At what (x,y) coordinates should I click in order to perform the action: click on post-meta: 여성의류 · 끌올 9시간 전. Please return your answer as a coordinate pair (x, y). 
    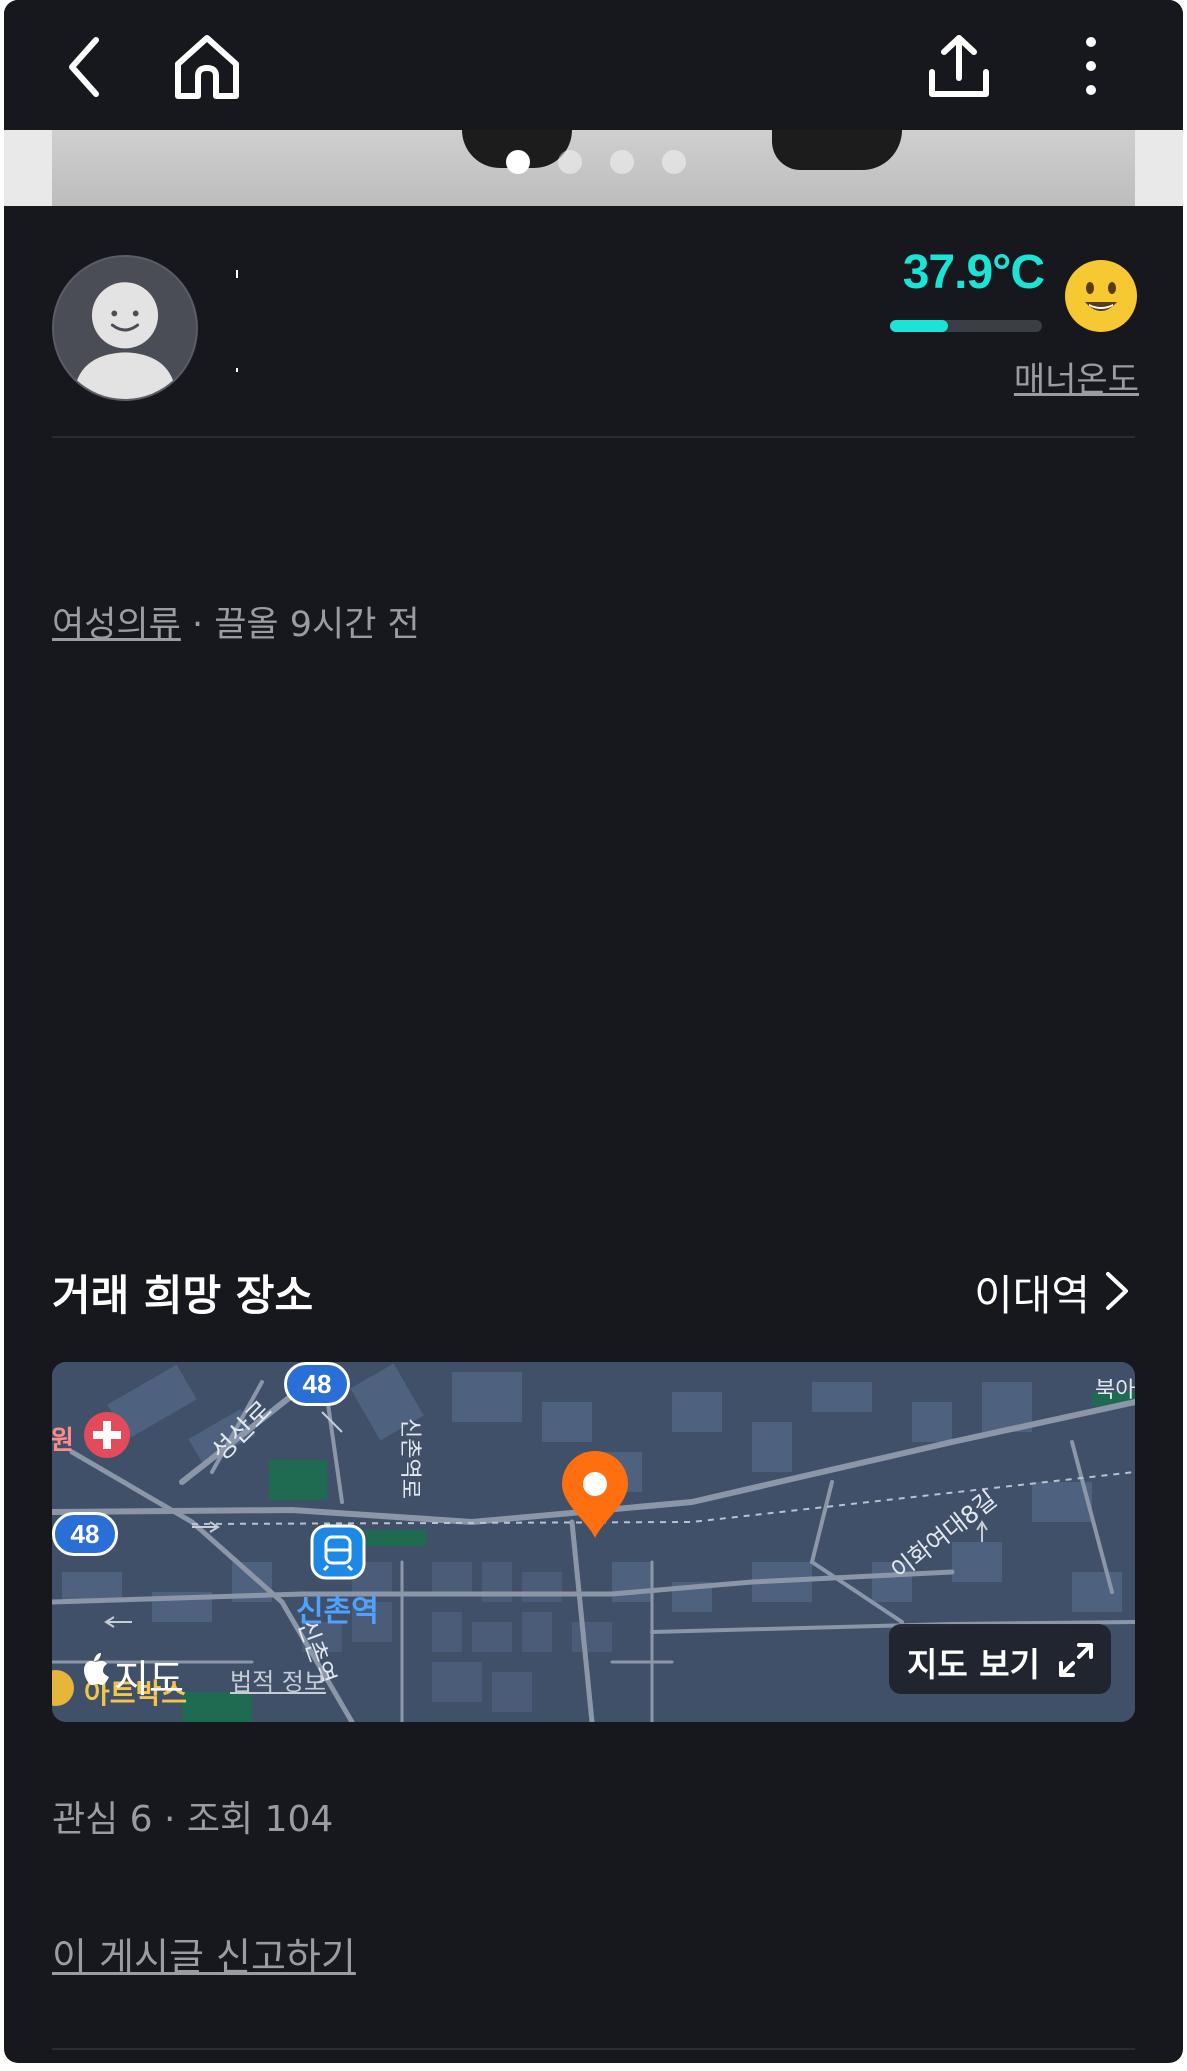
    Looking at the image, I should click on (236, 621).